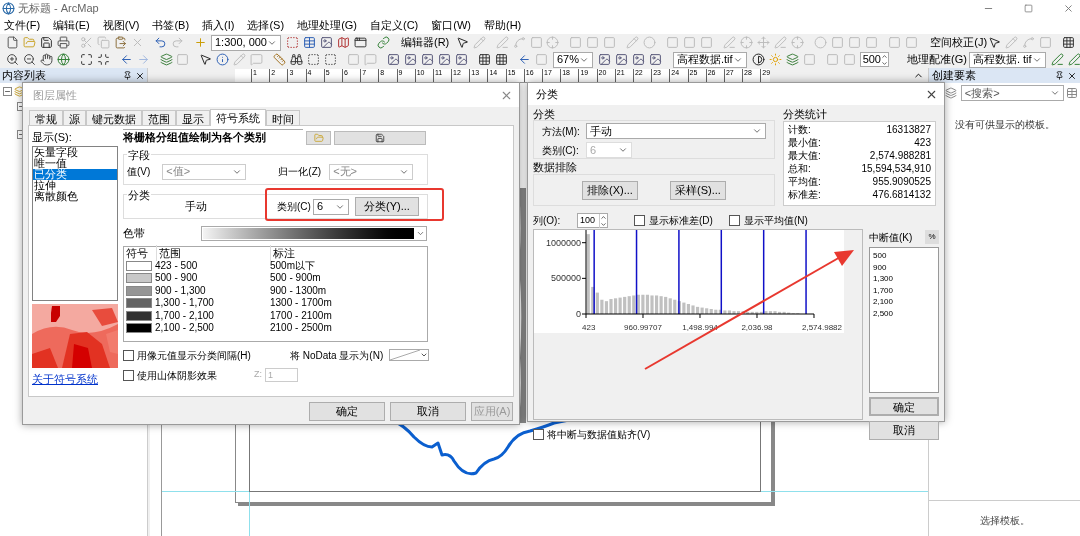  I want to click on checkbox-label: 将中断与数据值贴齐(V), so click(599, 435).